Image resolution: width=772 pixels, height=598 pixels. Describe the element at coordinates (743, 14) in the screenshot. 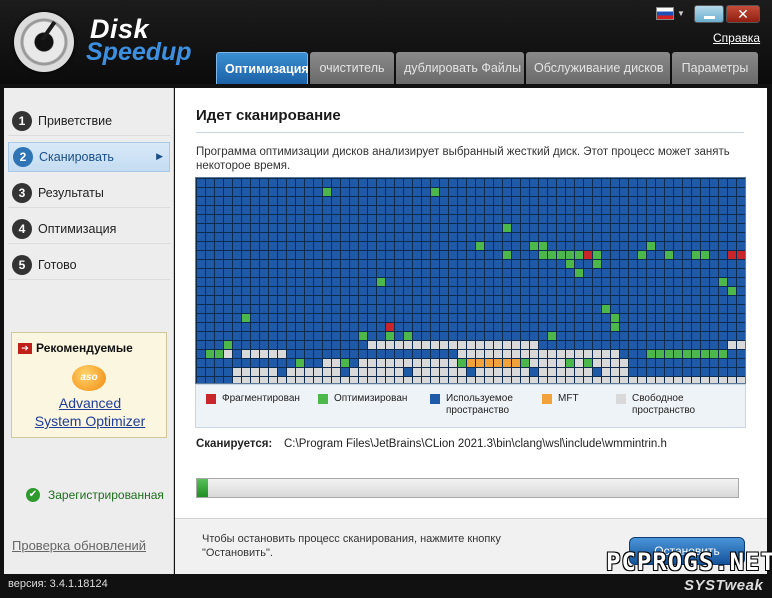

I see `close-button: ✕` at that location.